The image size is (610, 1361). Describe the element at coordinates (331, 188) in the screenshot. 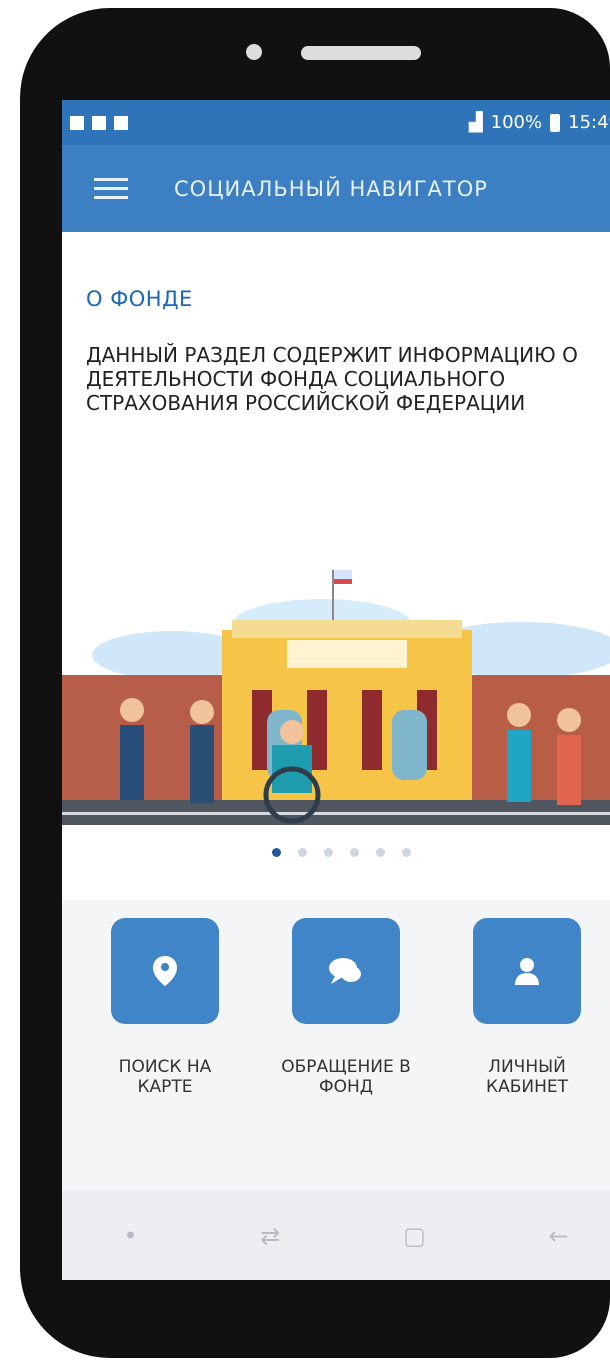

I see `app-title: СОЦИАЛЬНЫЙ НАВИГАТОР` at that location.